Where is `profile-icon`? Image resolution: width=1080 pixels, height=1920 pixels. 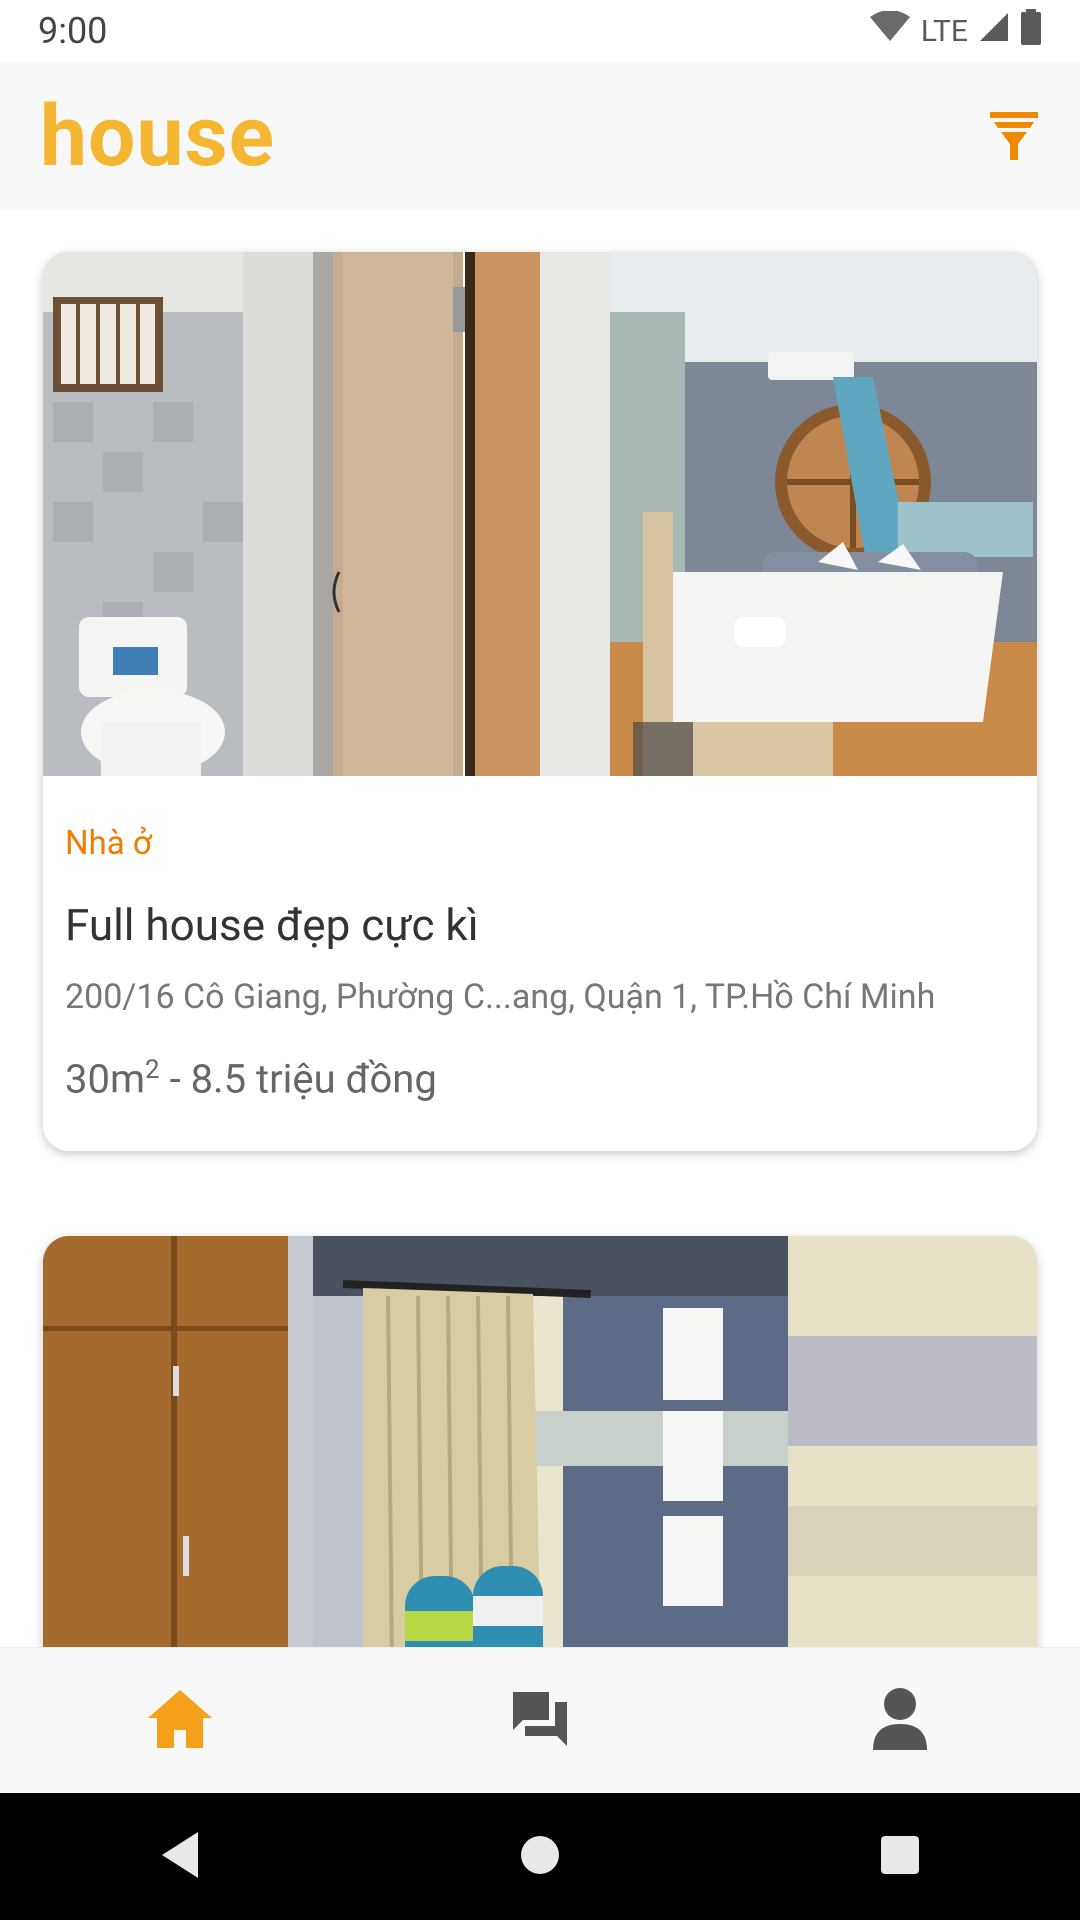 profile-icon is located at coordinates (900, 1721).